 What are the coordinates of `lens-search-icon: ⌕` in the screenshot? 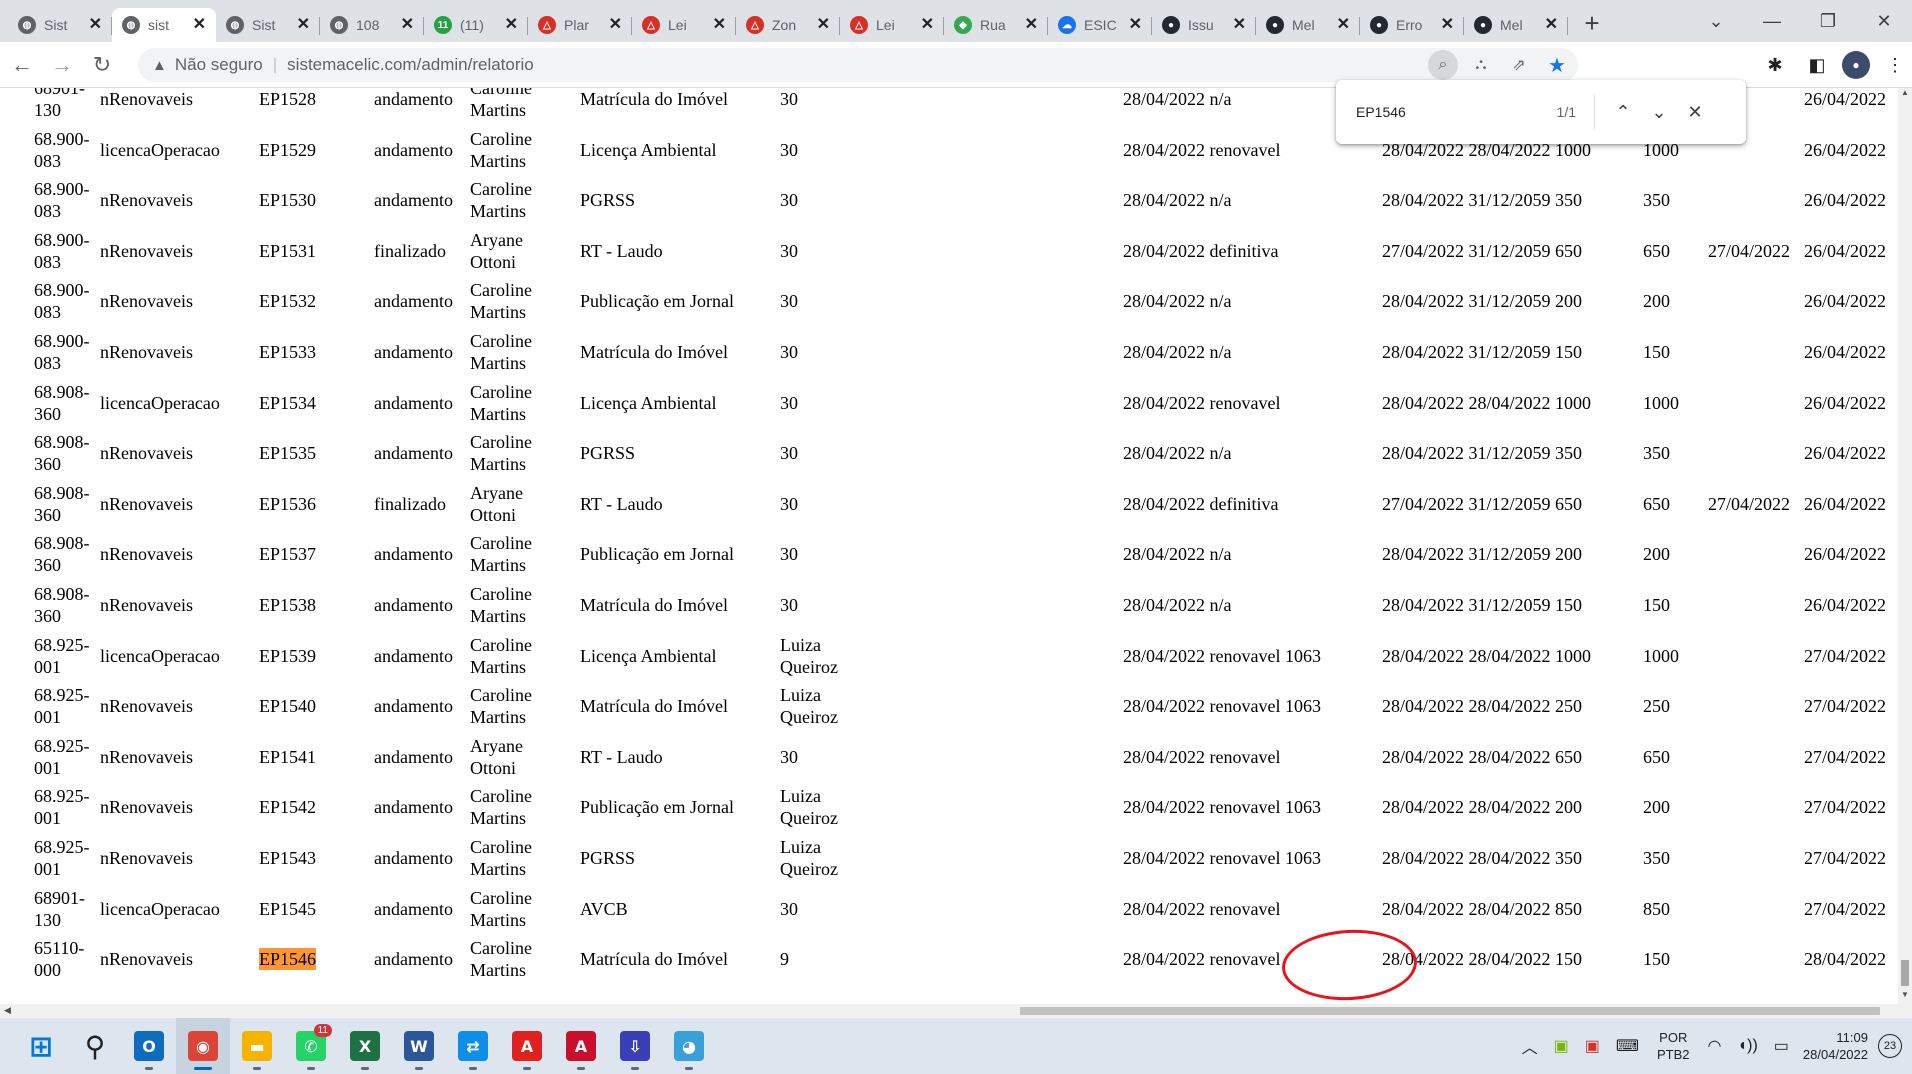 It's located at (1443, 65).